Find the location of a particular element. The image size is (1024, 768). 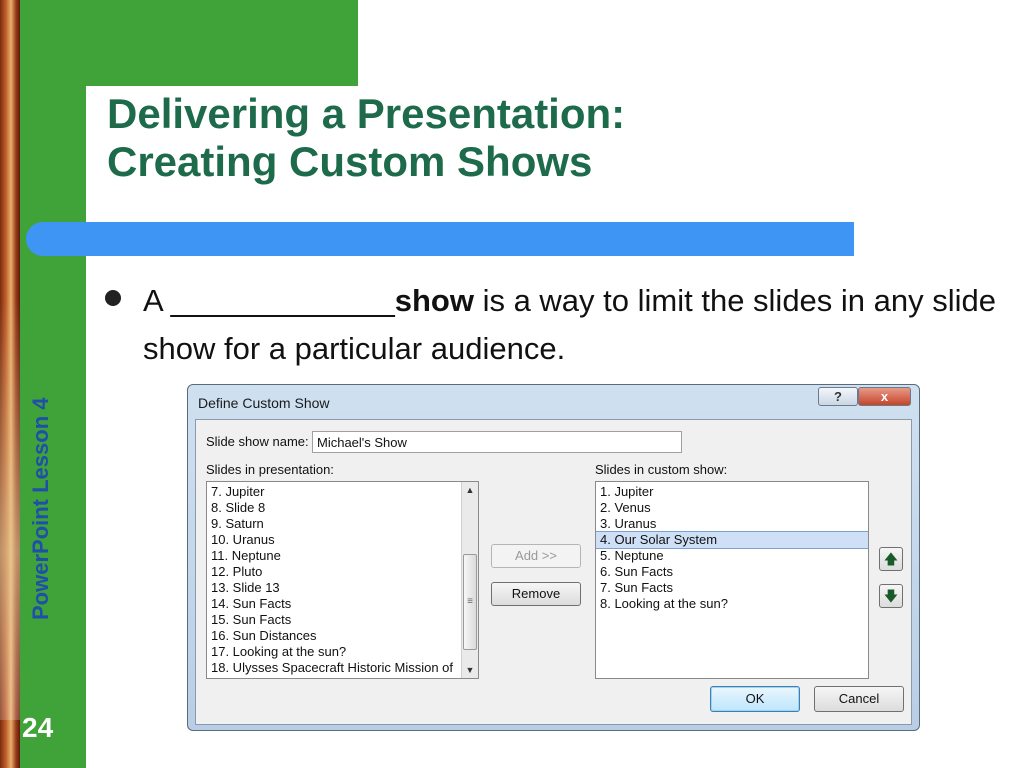

lesson-label: PowerPoint Lesson 4 is located at coordinates (40, 509).